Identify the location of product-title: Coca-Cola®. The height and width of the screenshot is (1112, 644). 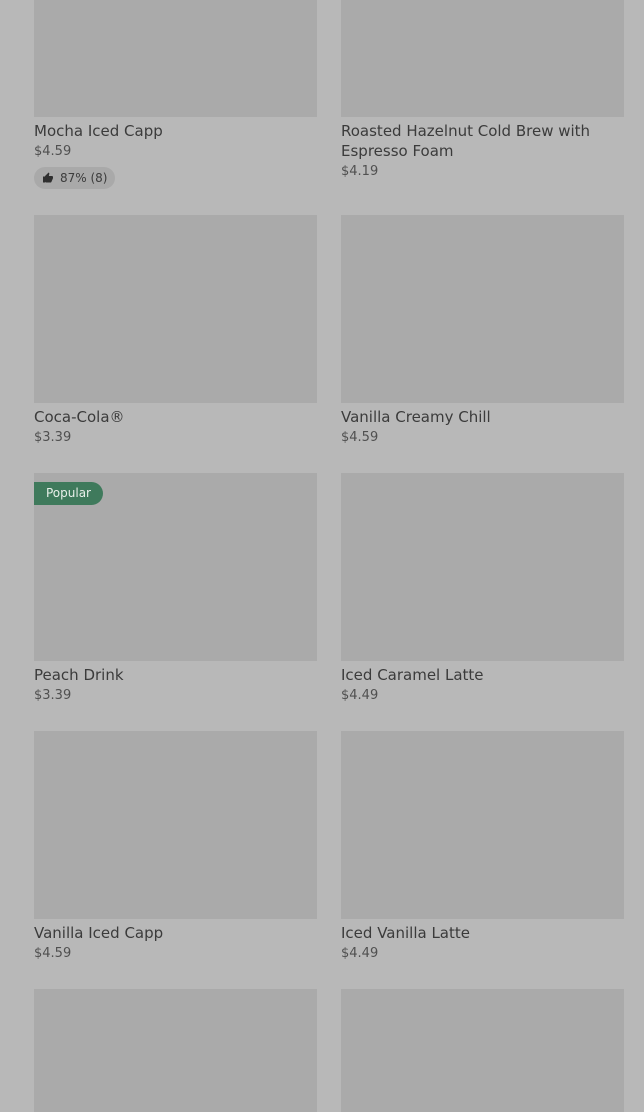
(79, 417).